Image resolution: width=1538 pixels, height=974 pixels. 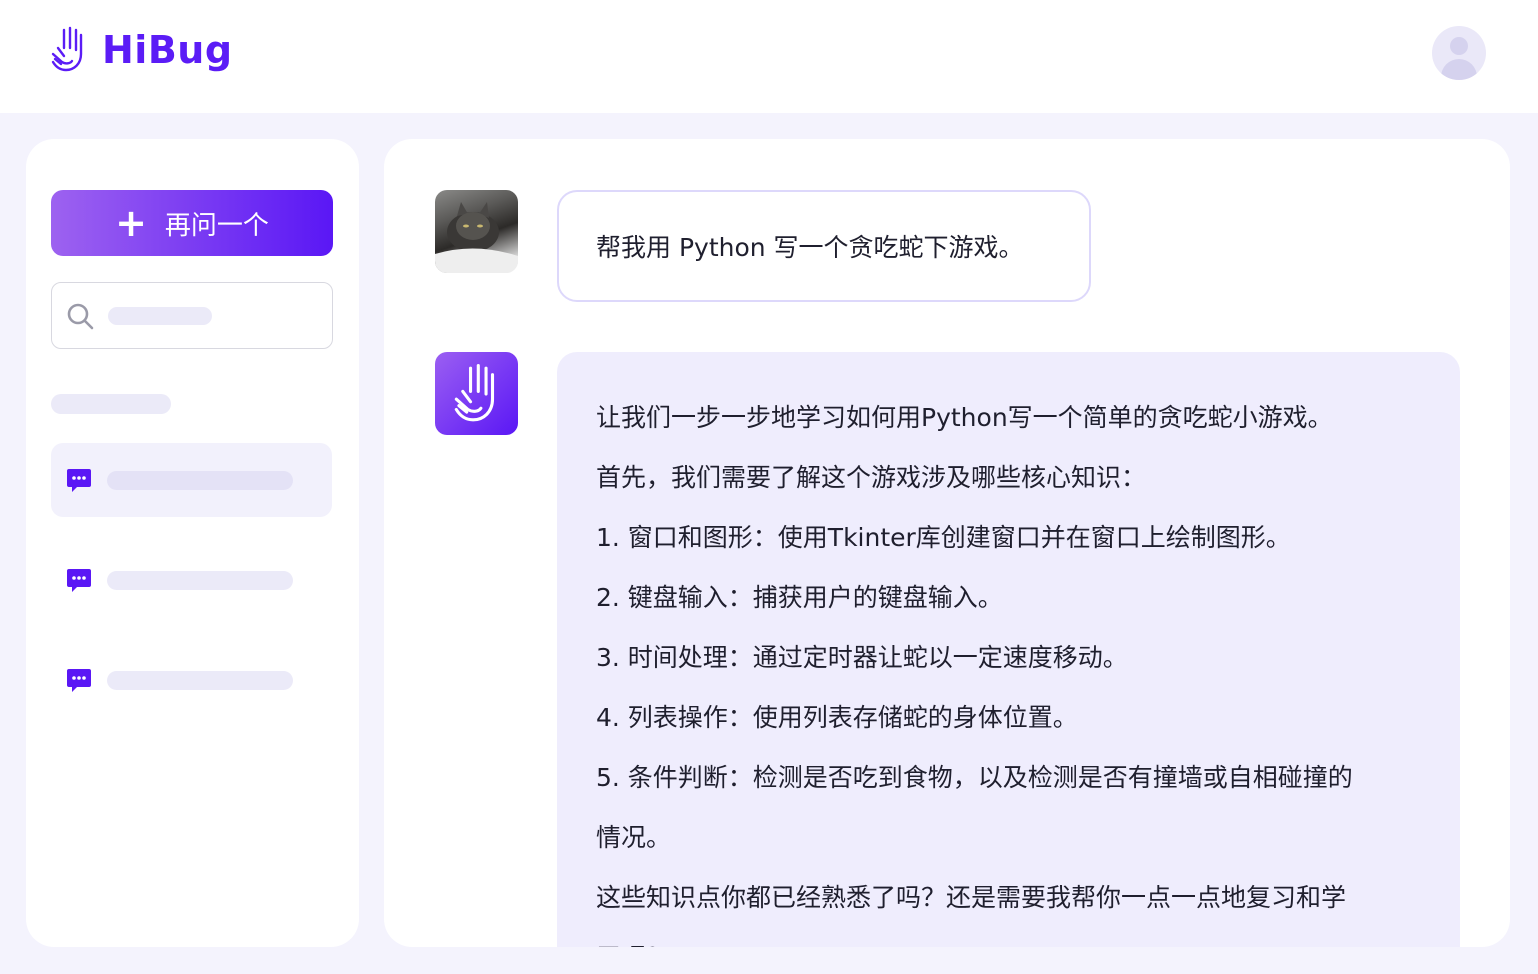 I want to click on section-heading-placeholder, so click(x=111, y=404).